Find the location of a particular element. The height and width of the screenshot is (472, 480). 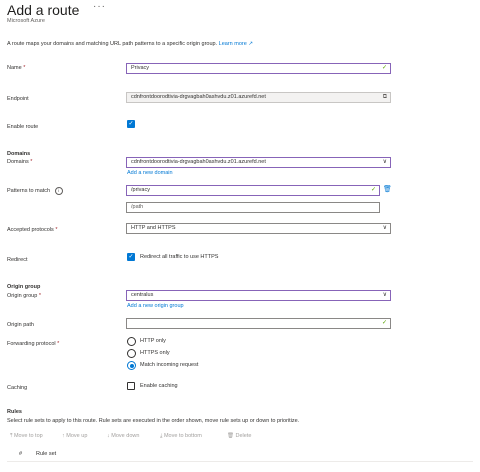

enable-route-checkbox: ✓ is located at coordinates (131, 124).